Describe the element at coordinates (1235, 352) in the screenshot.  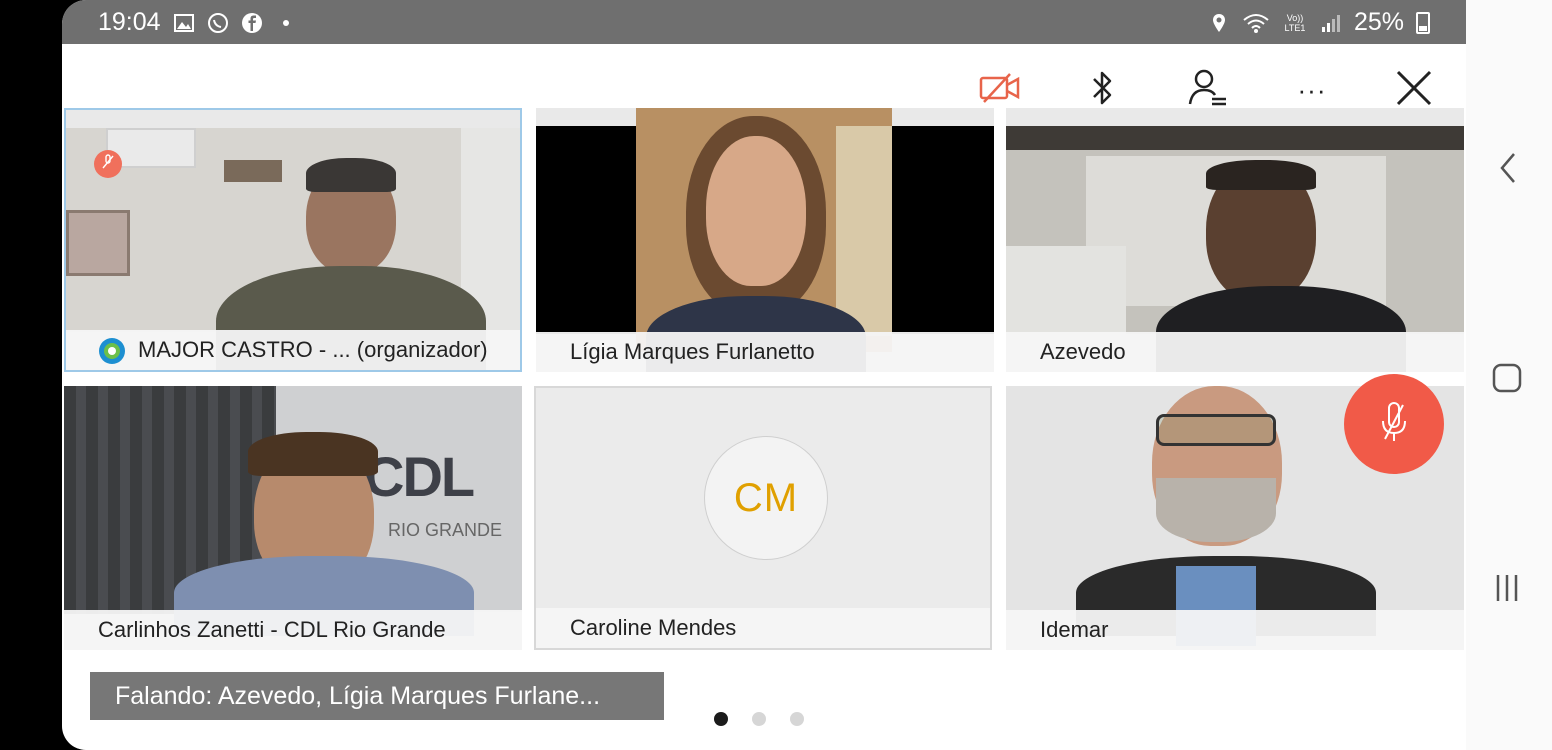
I see `participant-namebar: Azevedo` at that location.